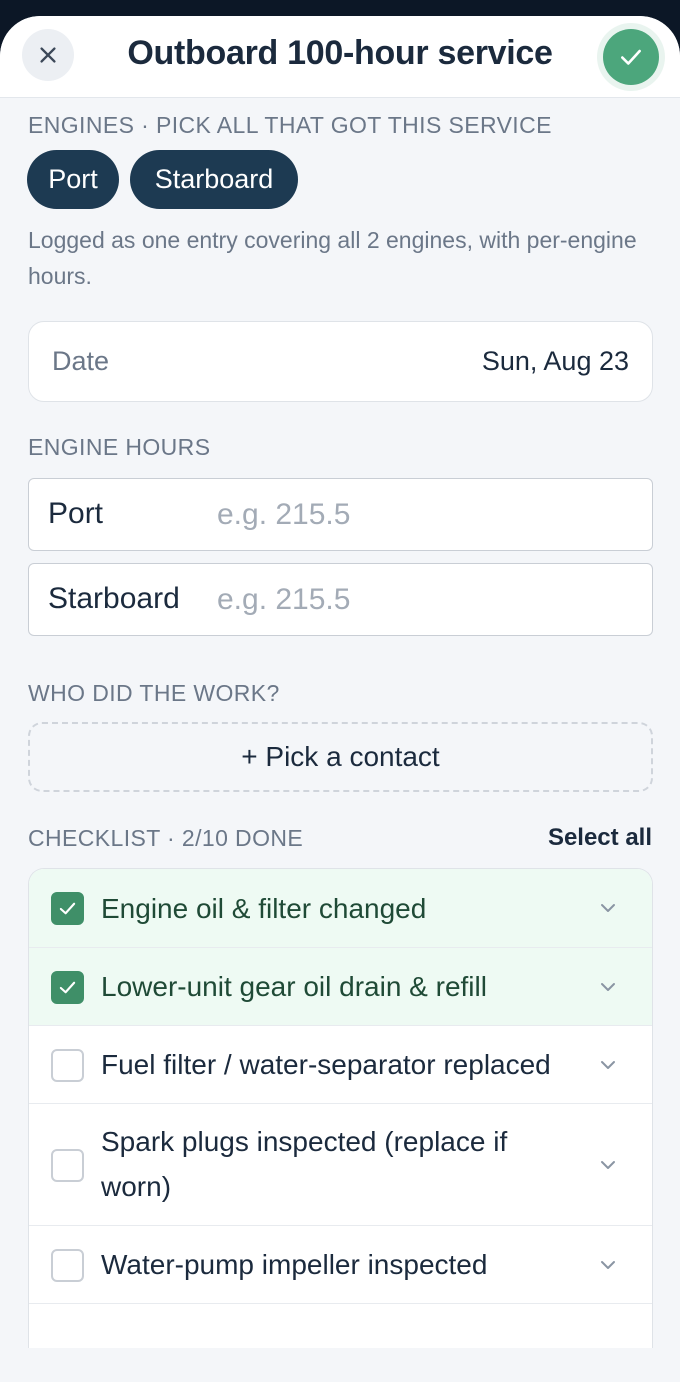 Image resolution: width=680 pixels, height=1382 pixels. I want to click on hours-row-port: Port, so click(340, 514).